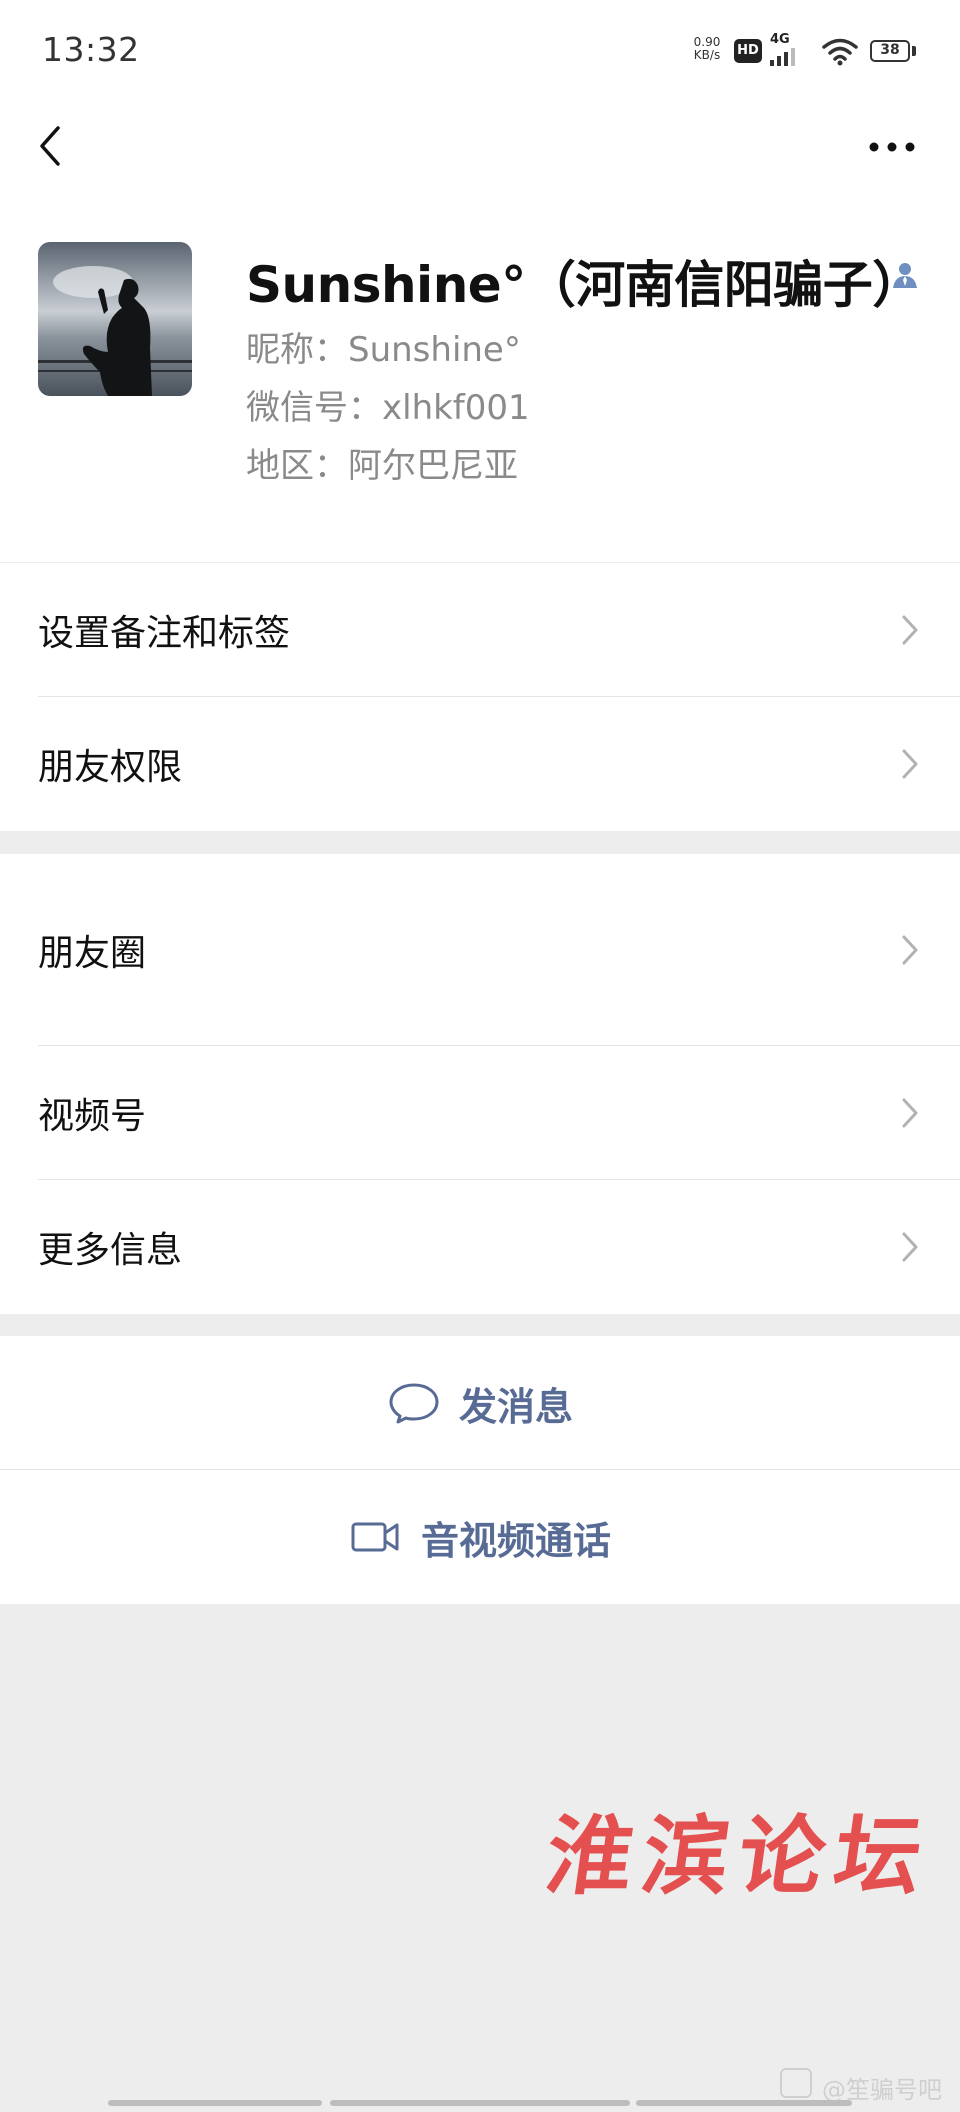  Describe the element at coordinates (110, 1250) in the screenshot. I see `menu-item-label: 更多信息` at that location.